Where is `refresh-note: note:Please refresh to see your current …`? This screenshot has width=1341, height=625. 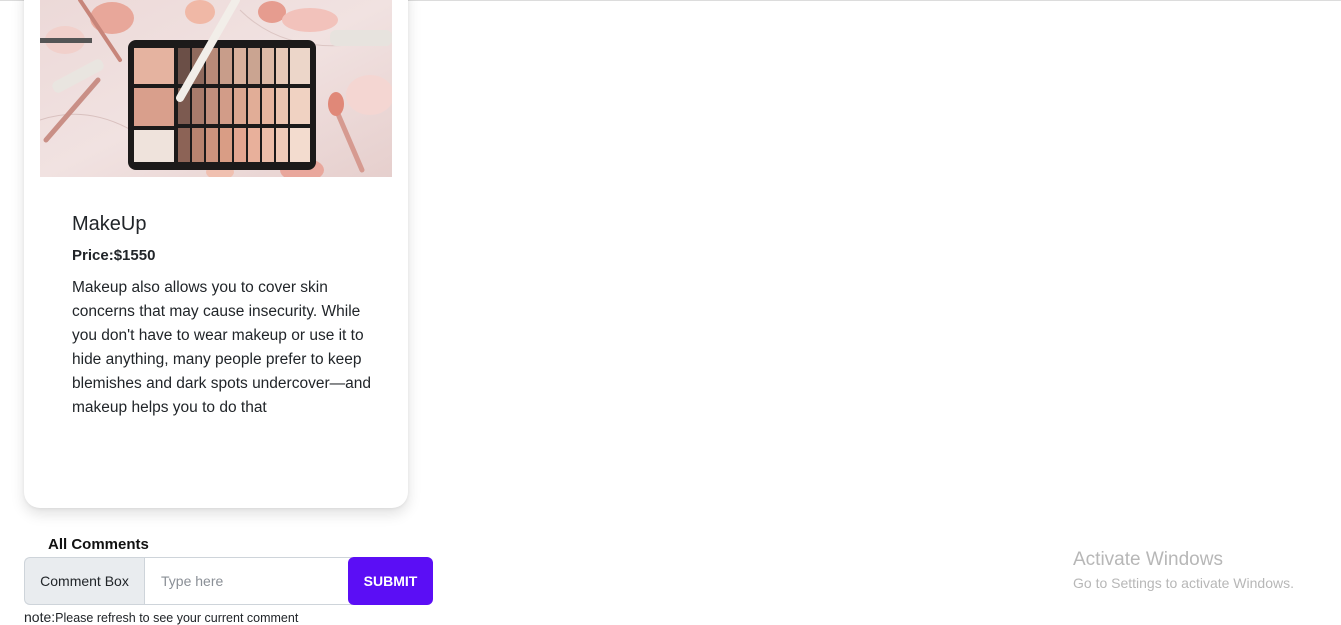
refresh-note: note:Please refresh to see your current … is located at coordinates (161, 617).